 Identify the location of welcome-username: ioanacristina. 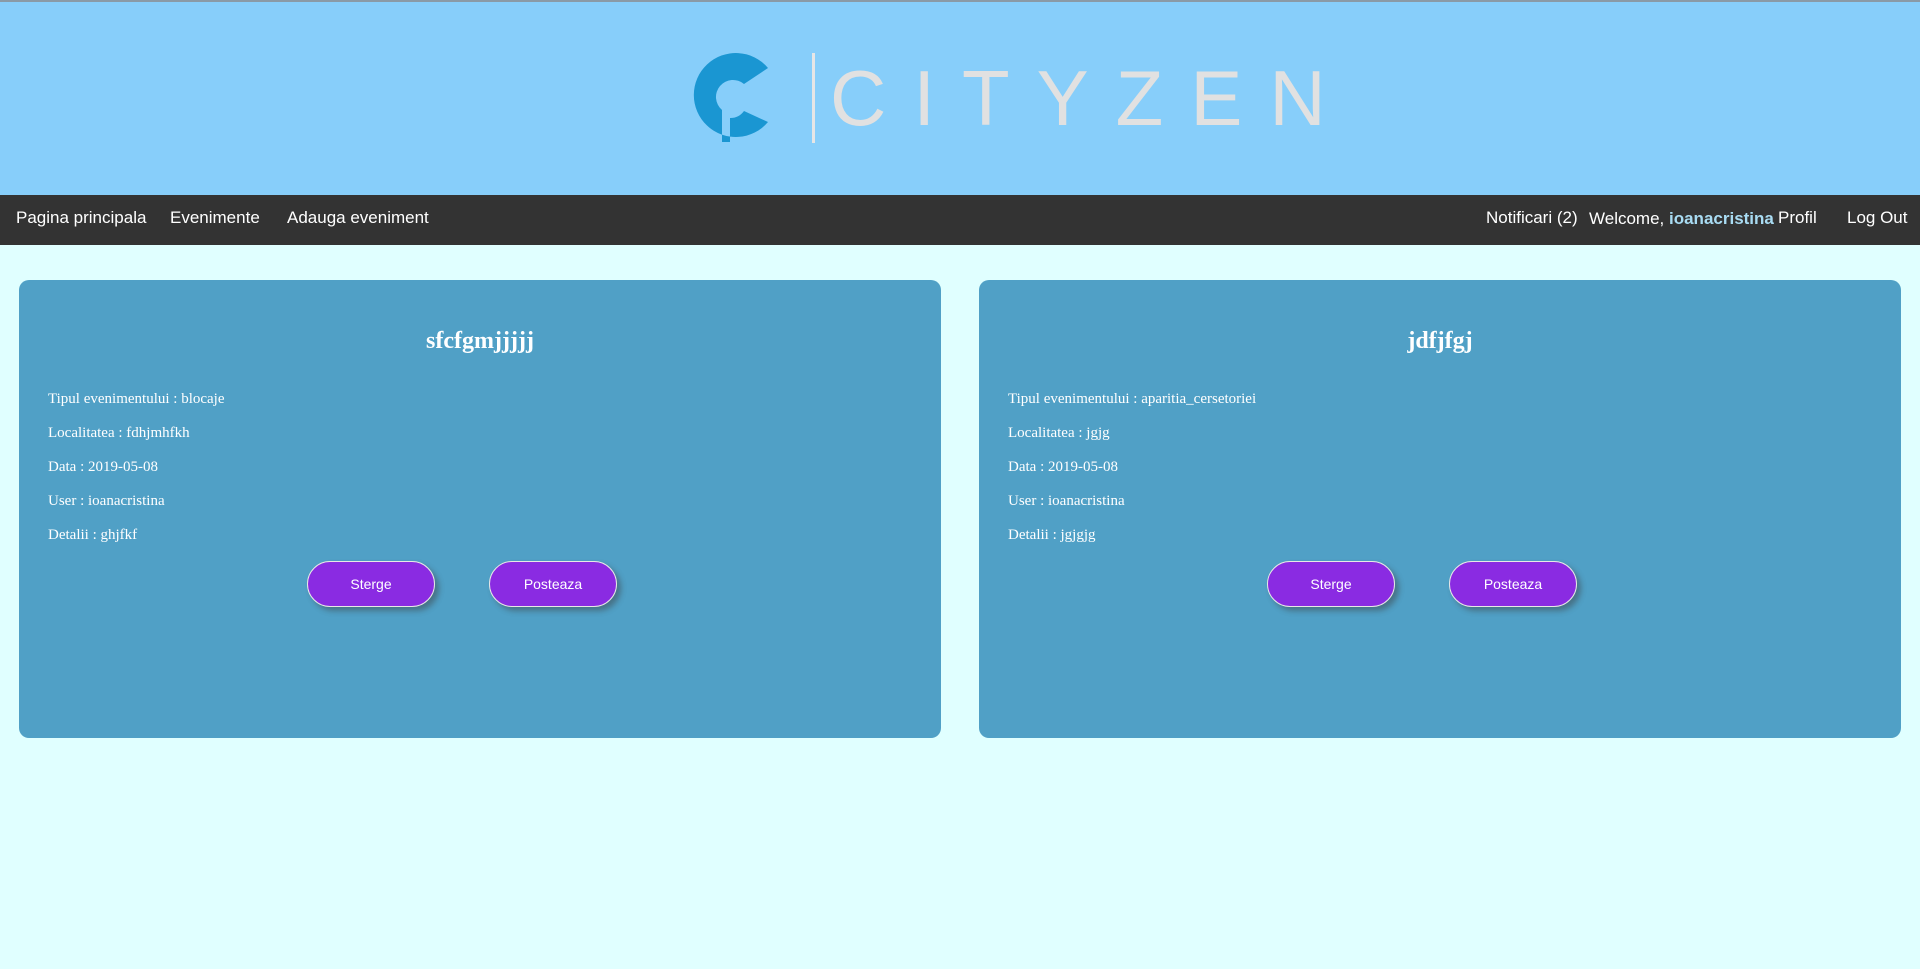
(1721, 218).